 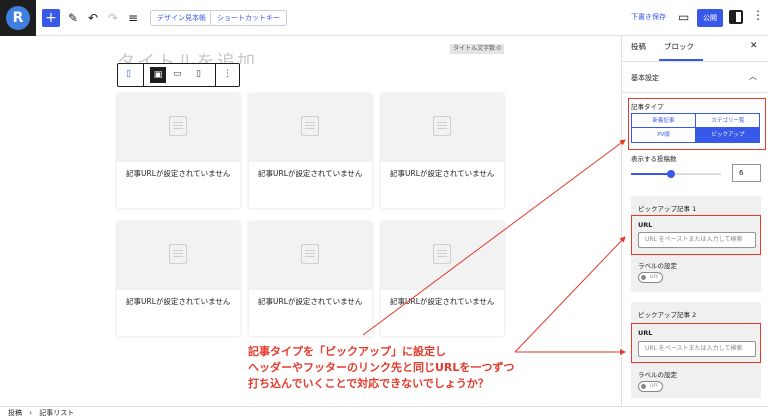 I want to click on device-switcher: ▣ ▭ ▯, so click(x=180, y=75).